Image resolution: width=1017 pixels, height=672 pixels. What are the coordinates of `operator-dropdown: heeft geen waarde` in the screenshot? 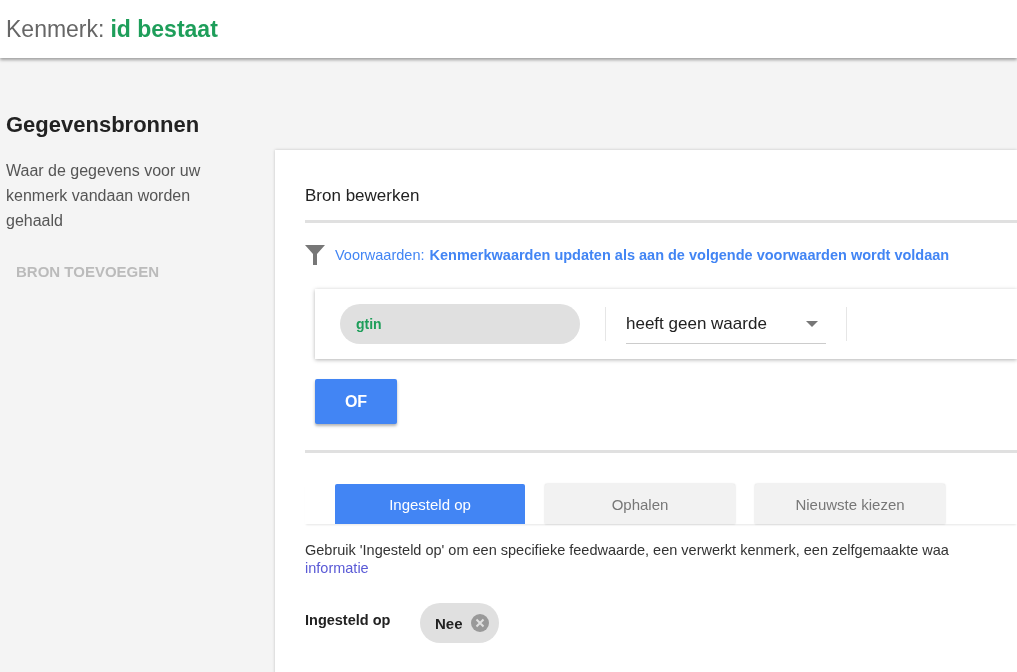 It's located at (726, 324).